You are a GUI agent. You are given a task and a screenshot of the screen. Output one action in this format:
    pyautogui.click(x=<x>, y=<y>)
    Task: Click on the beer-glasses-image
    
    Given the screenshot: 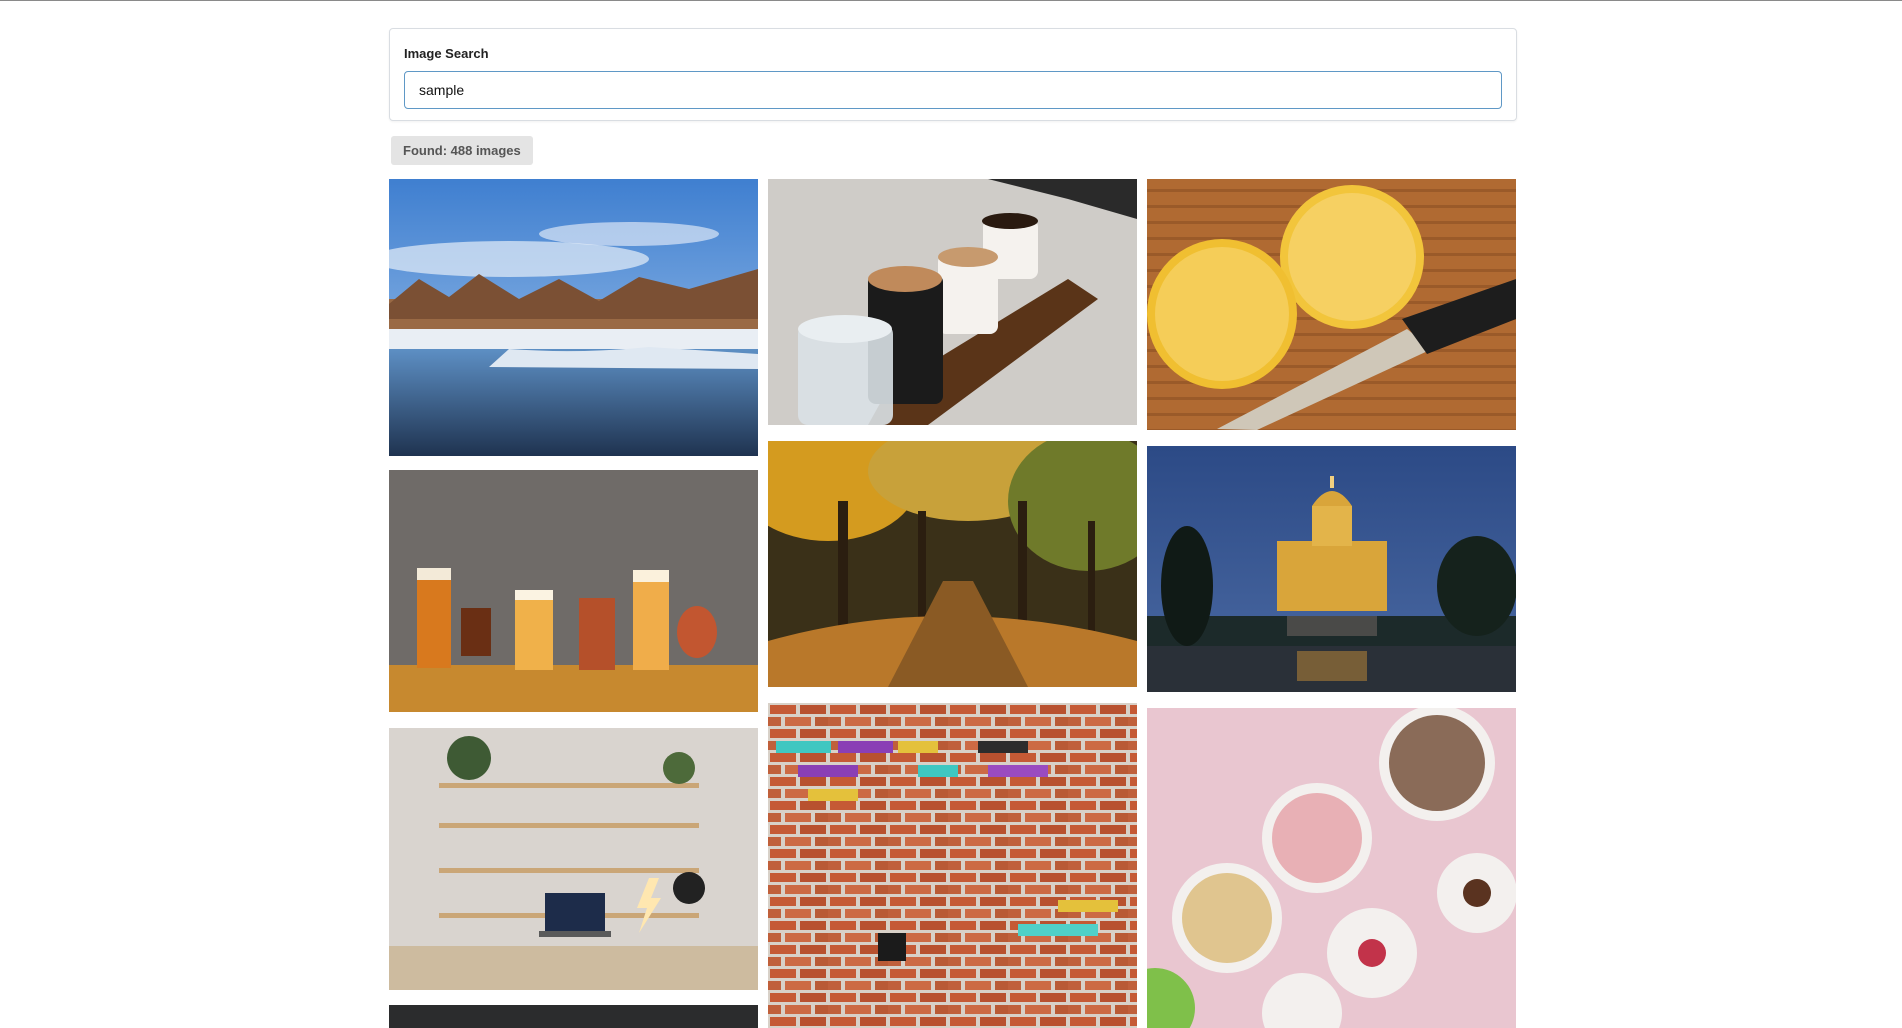 What is the action you would take?
    pyautogui.click(x=573, y=591)
    